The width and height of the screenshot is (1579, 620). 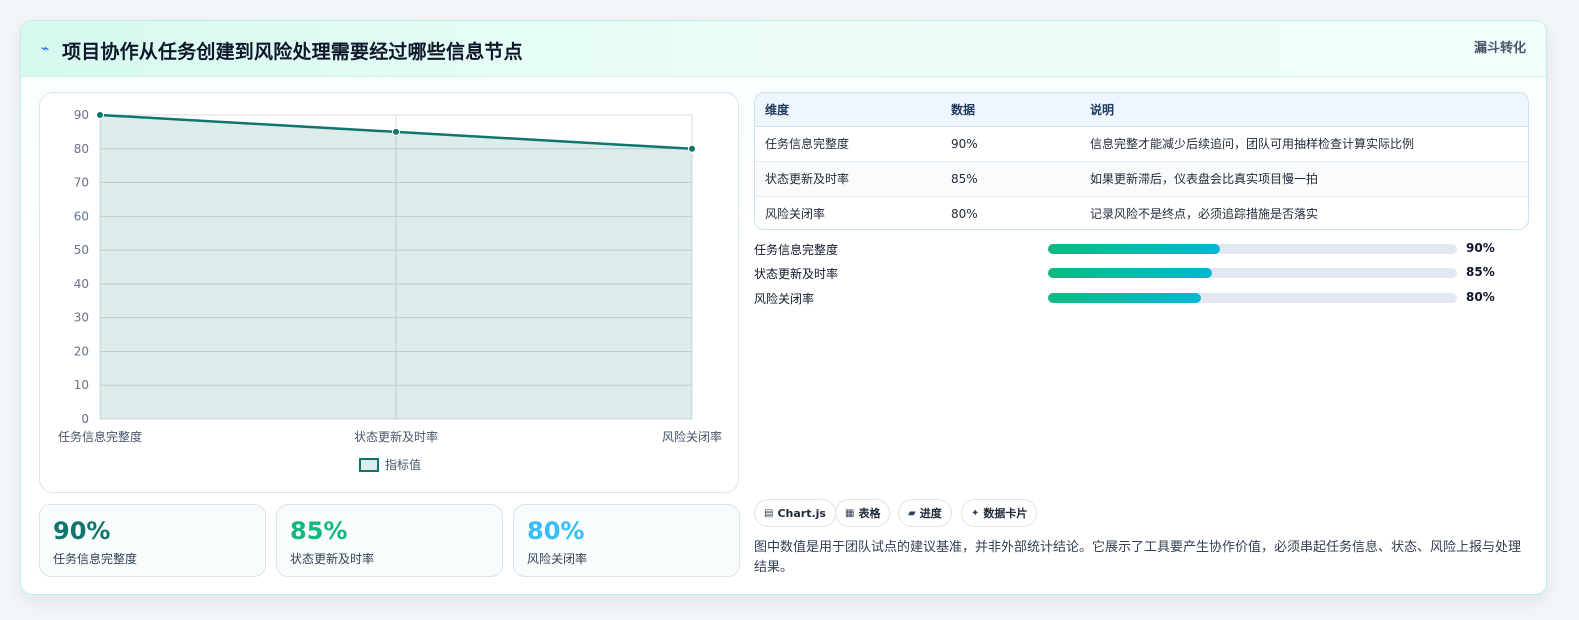 What do you see at coordinates (319, 531) in the screenshot?
I see `kpi-value: 85%` at bounding box center [319, 531].